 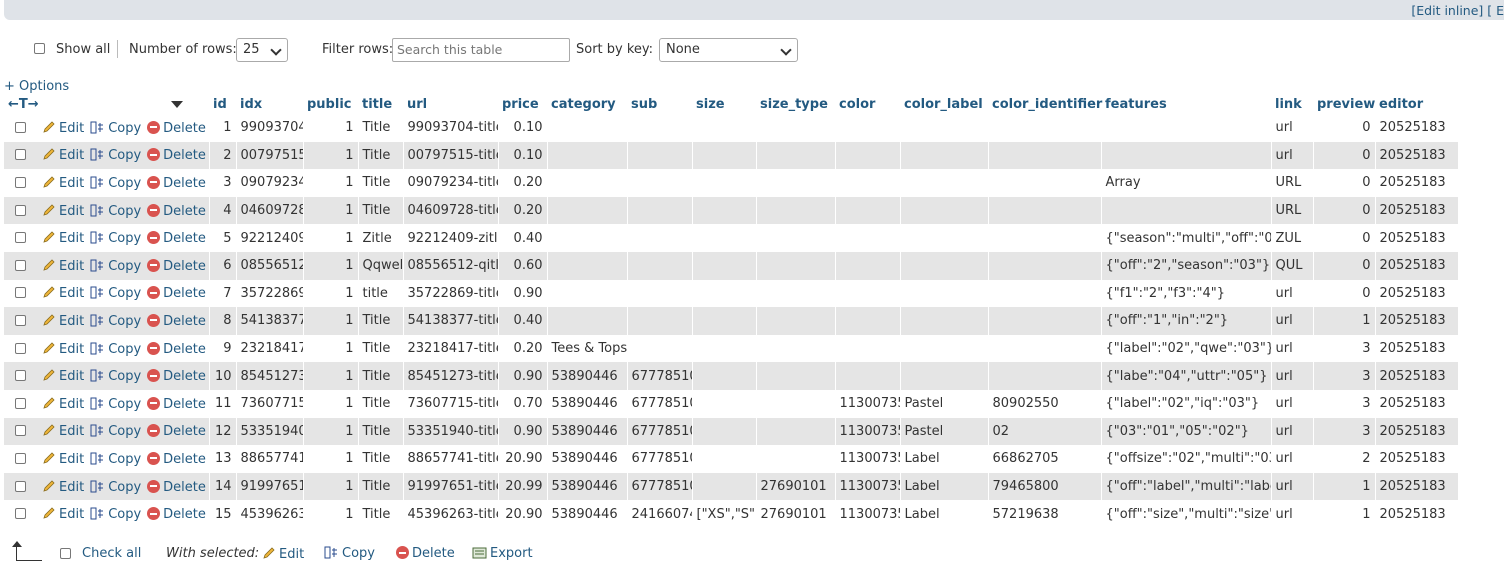 I want to click on cell-features: {"f1":"2","f3":"4"}, so click(x=1186, y=293).